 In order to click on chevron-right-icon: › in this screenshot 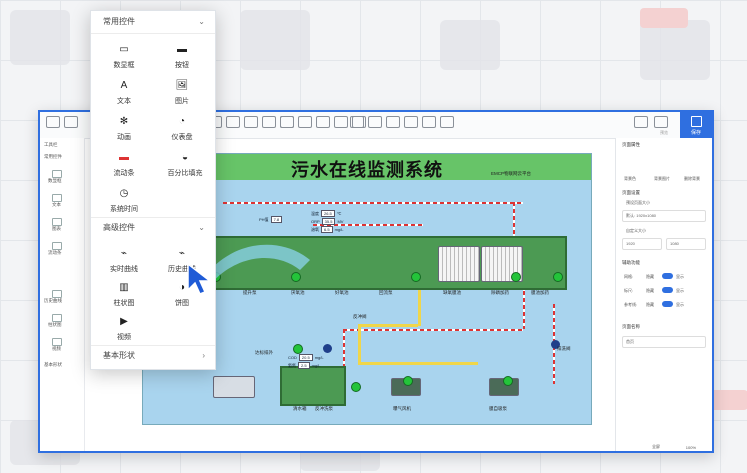, I will do `click(203, 355)`.